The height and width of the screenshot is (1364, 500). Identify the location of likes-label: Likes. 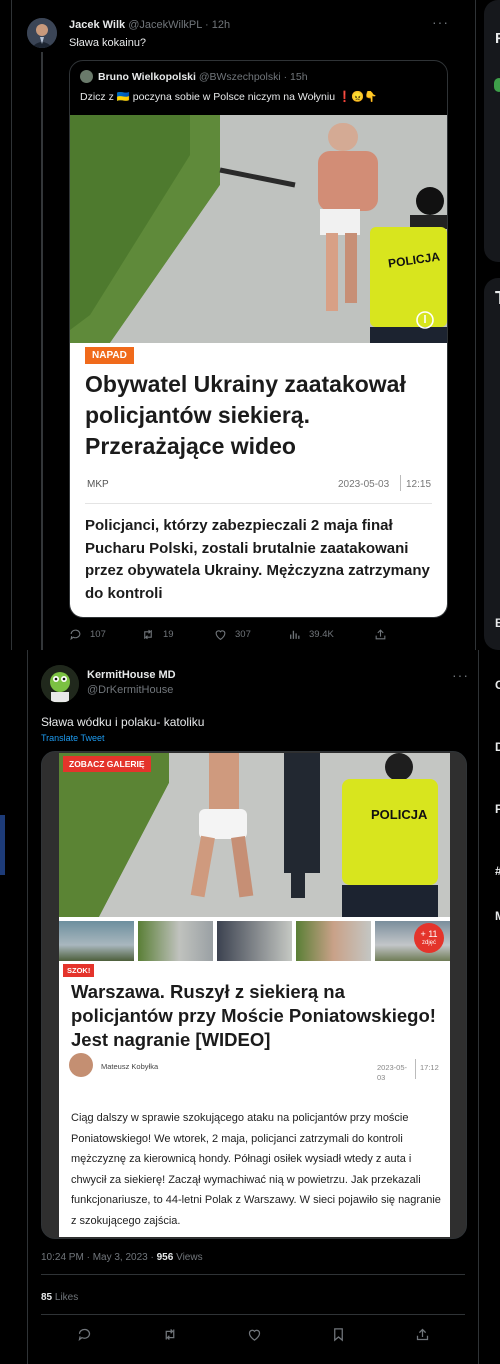
(65, 1297).